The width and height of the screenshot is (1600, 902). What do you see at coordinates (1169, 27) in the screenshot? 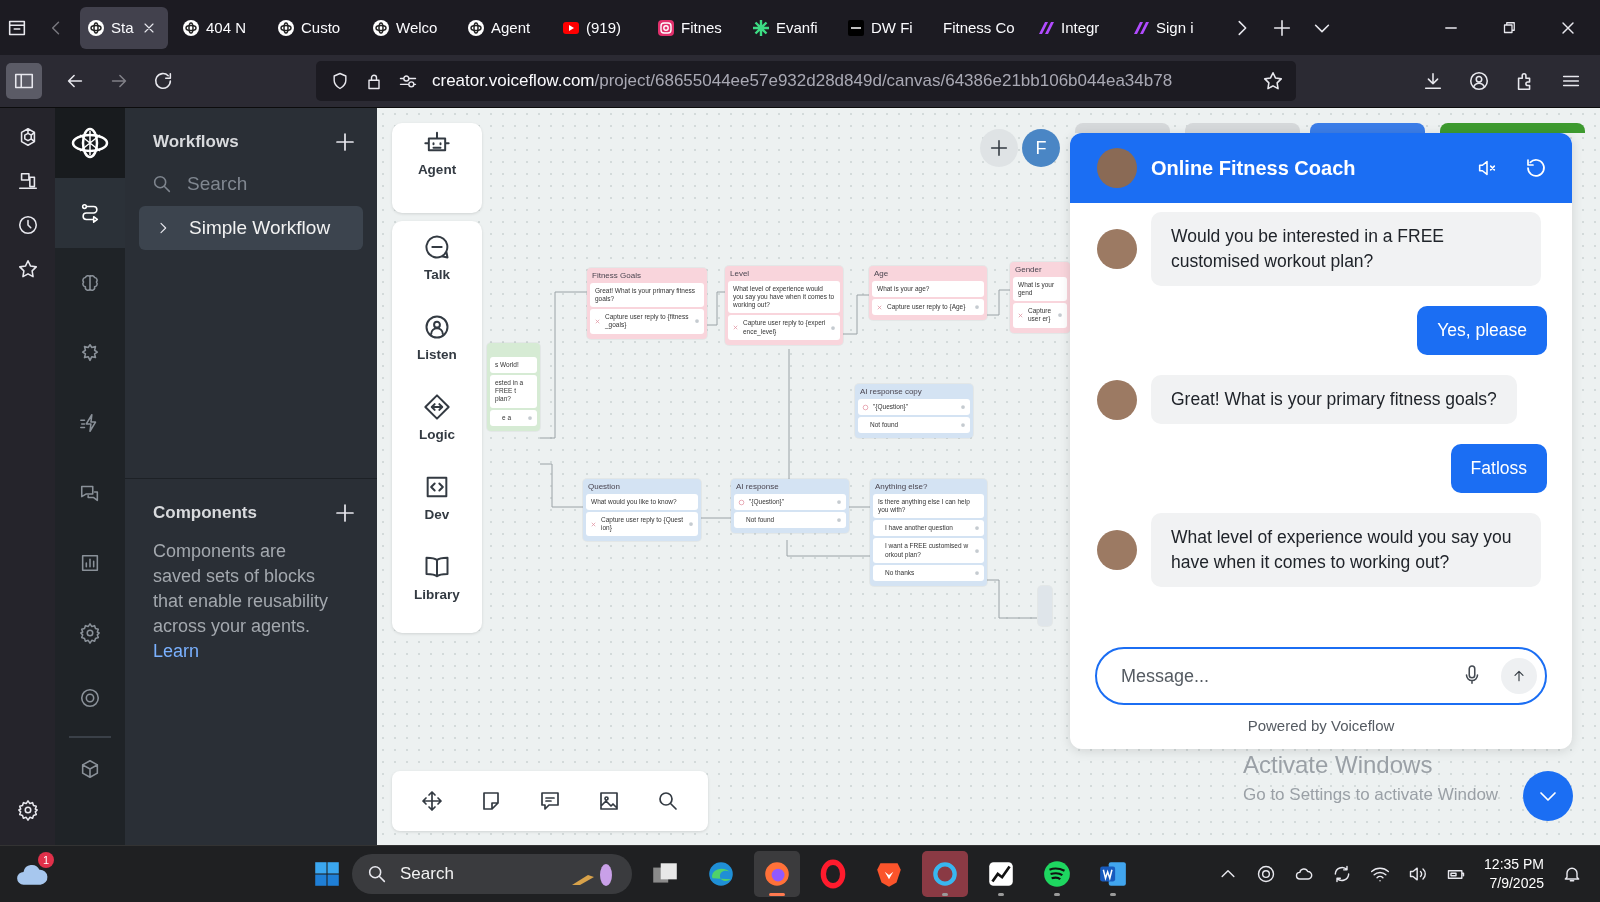
I see `browser-tab: Sign i` at bounding box center [1169, 27].